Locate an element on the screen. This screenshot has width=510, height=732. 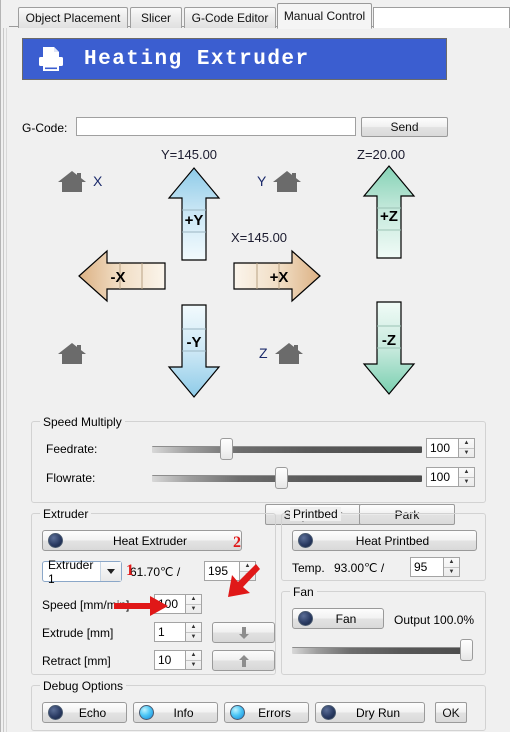
extruder-target-temp-arrows: ▲ ▼ is located at coordinates (247, 571).